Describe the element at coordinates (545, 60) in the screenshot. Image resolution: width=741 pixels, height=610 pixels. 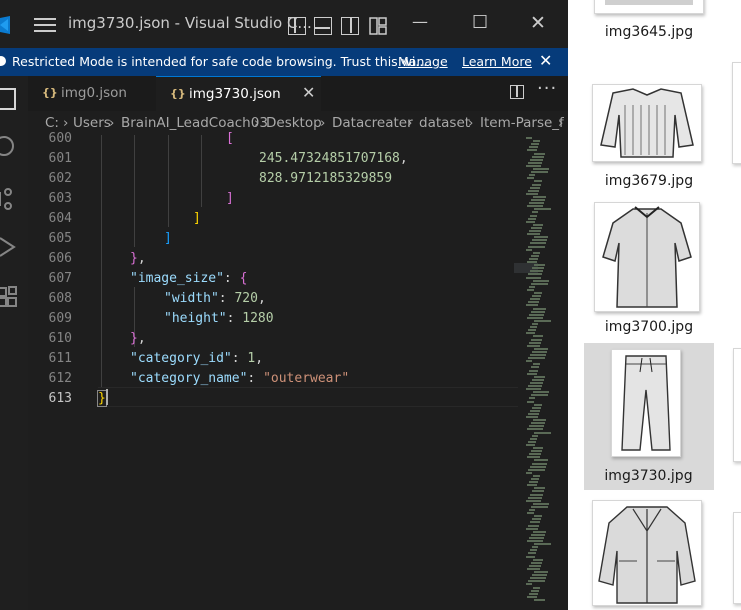
I see `banner-close-icon: ✕` at that location.